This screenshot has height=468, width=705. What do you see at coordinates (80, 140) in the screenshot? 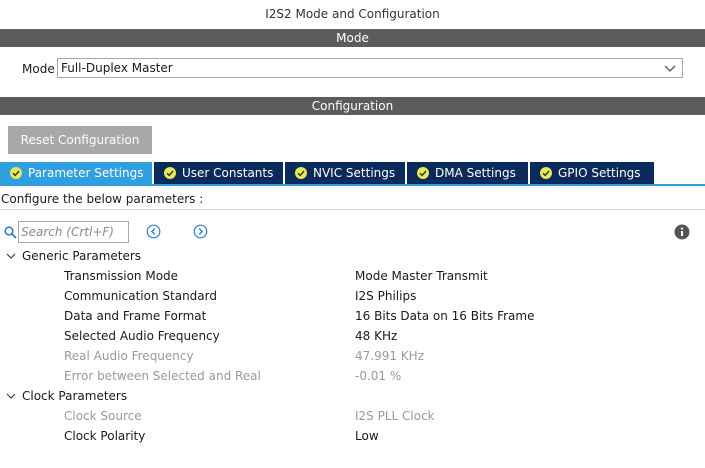
I see `reset-configuration-button: Reset Configuration` at bounding box center [80, 140].